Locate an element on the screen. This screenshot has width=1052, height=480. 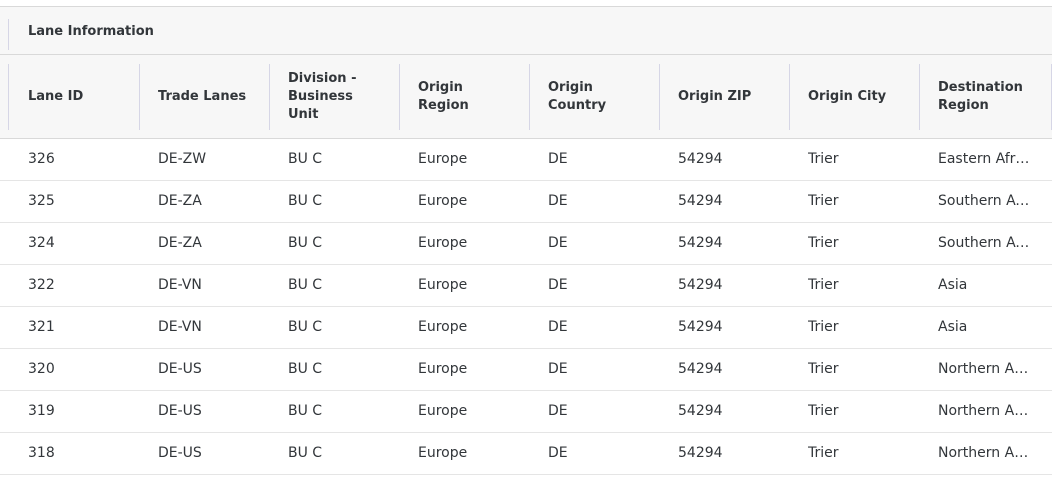
cell-lane-id: 324 is located at coordinates (41, 243).